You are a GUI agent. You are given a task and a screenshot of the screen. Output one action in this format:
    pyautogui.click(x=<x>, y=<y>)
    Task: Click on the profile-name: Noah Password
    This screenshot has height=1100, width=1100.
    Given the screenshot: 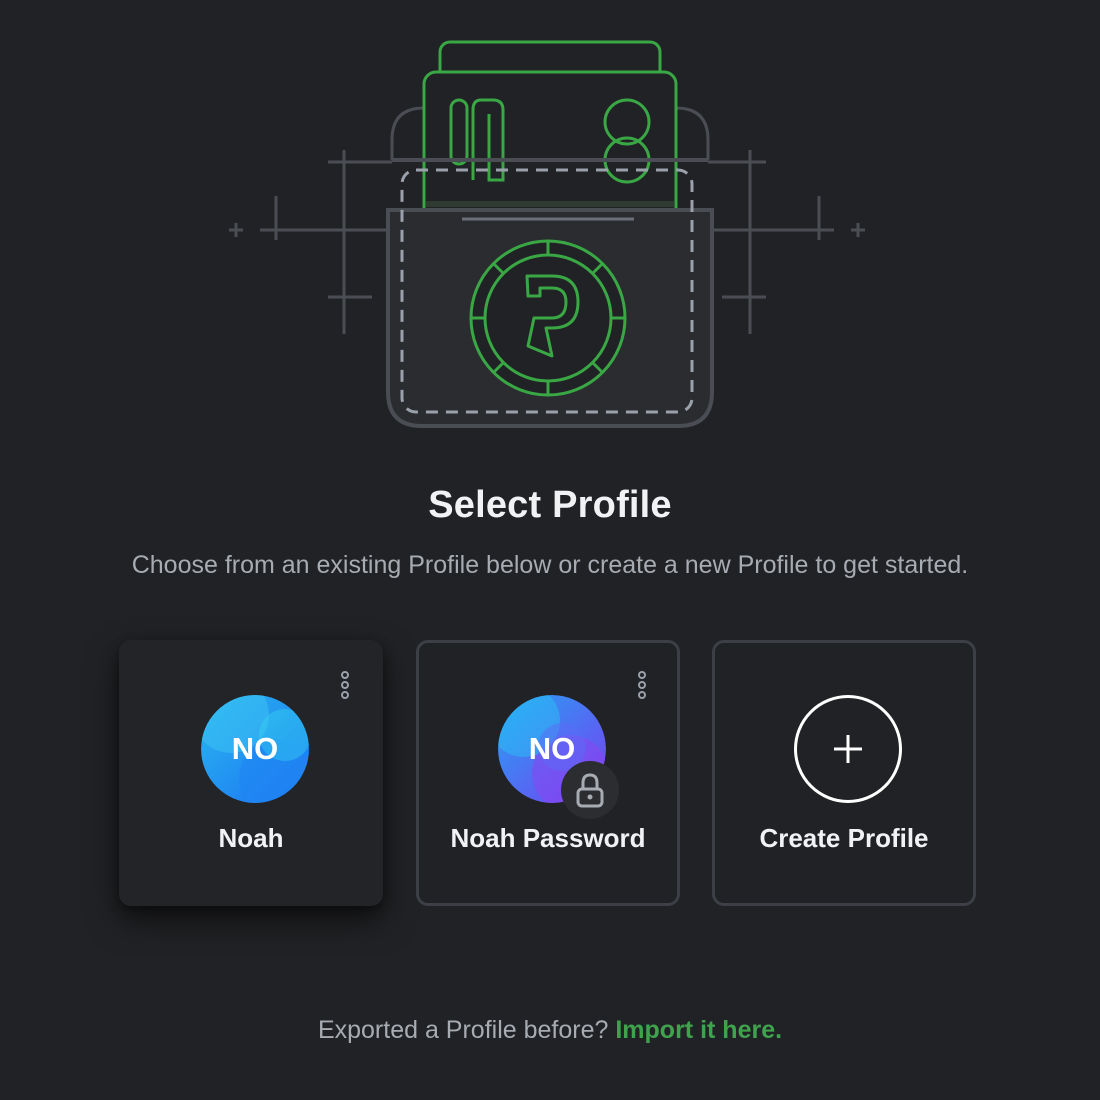 What is the action you would take?
    pyautogui.click(x=548, y=838)
    